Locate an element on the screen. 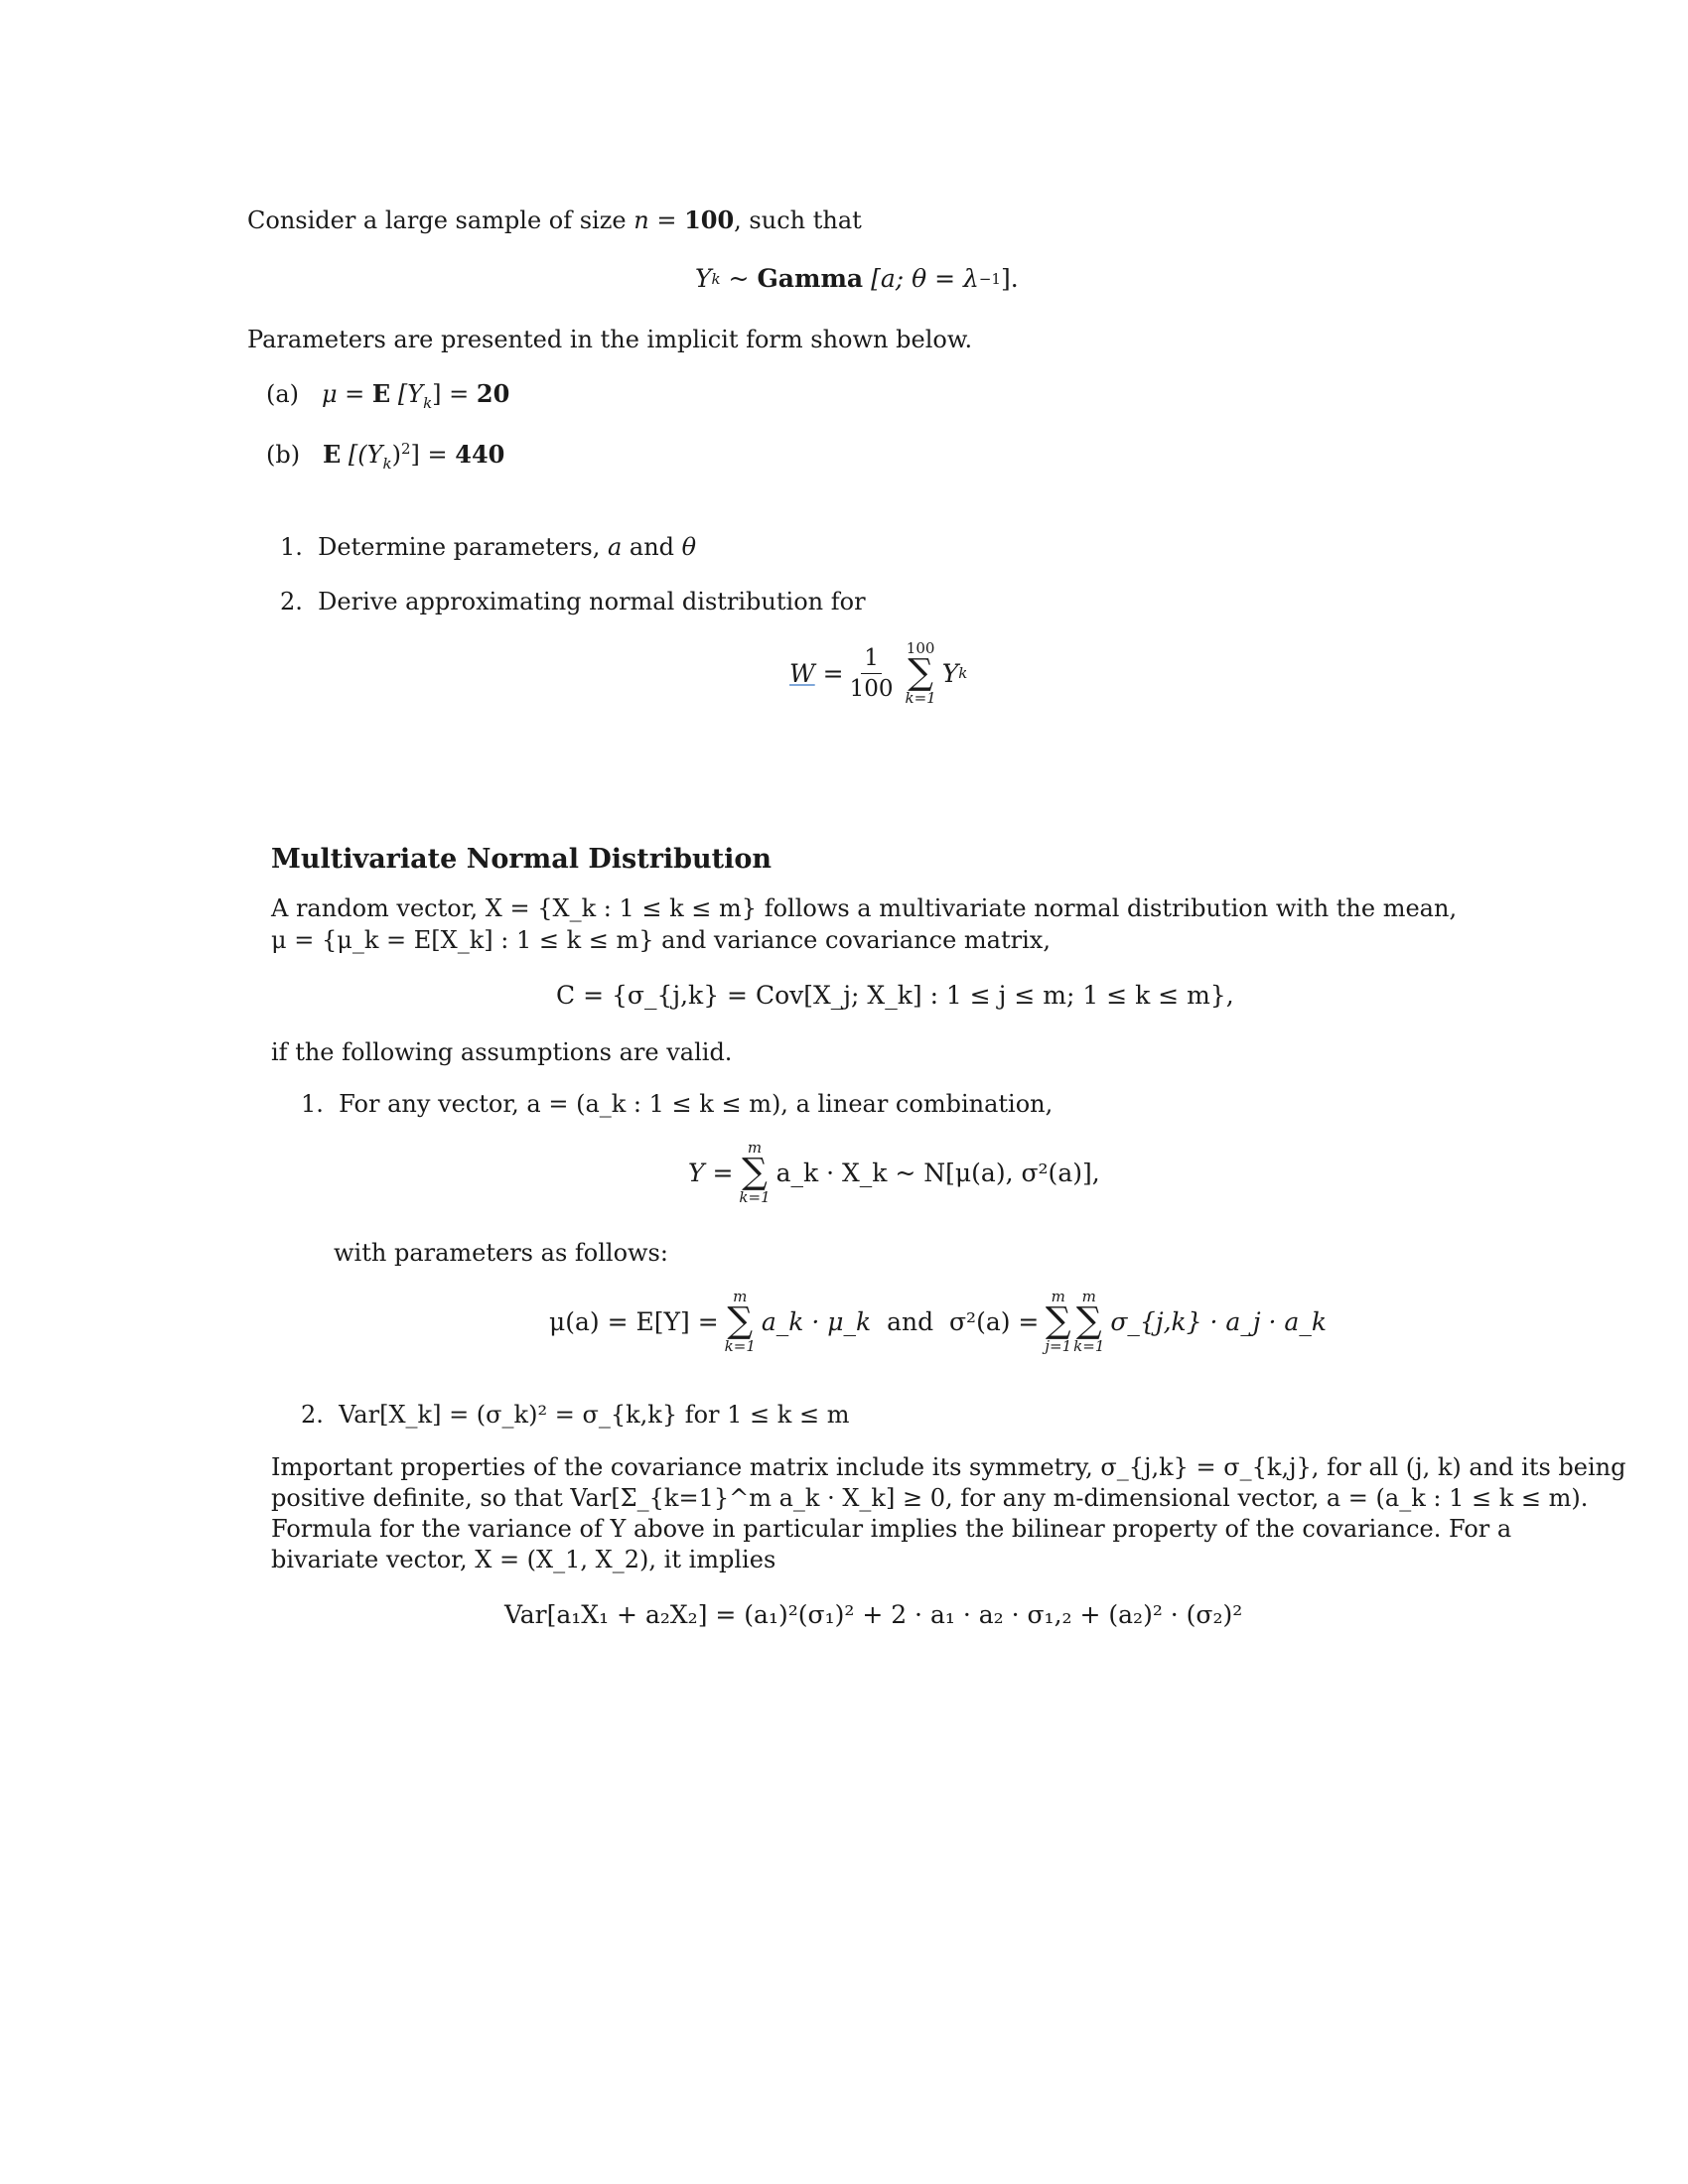  w-symbol: W is located at coordinates (802, 673).